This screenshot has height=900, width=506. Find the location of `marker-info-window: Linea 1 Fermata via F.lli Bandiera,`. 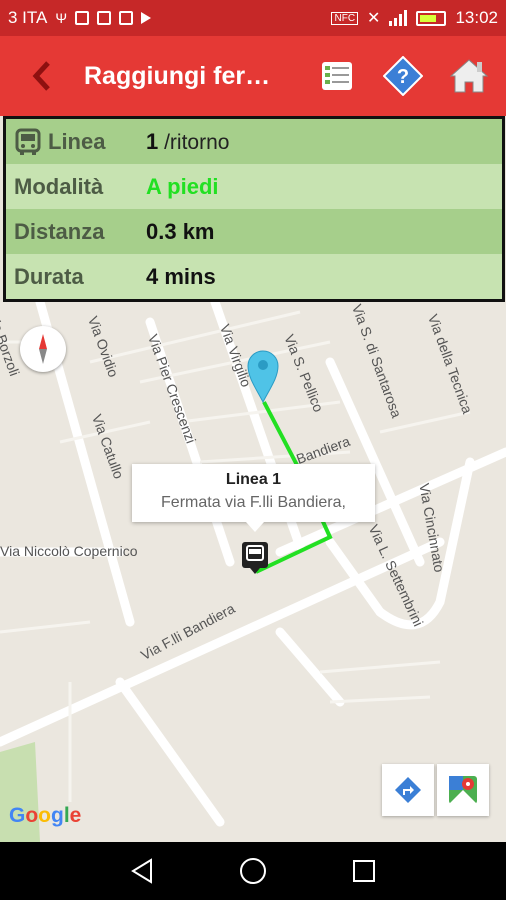

marker-info-window: Linea 1 Fermata via F.lli Bandiera, is located at coordinates (253, 498).